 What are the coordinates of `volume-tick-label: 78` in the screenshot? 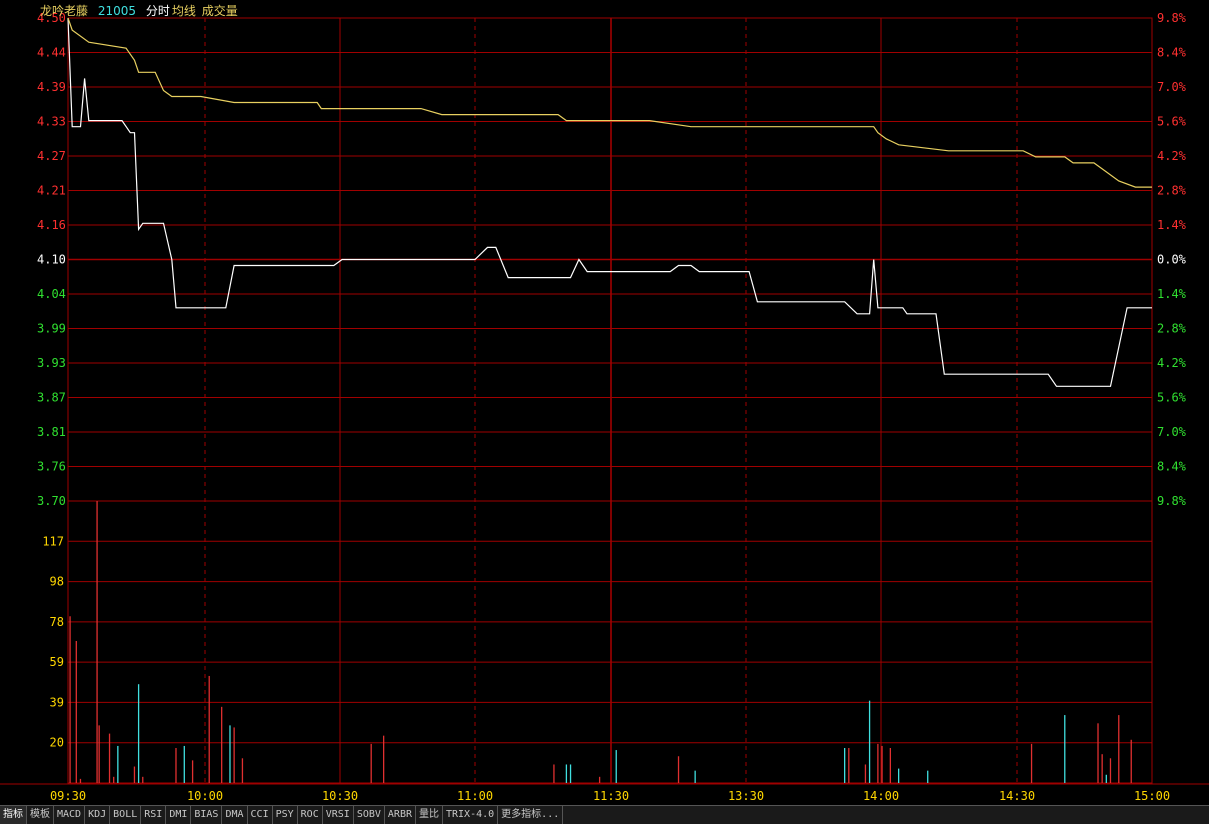 It's located at (57, 622).